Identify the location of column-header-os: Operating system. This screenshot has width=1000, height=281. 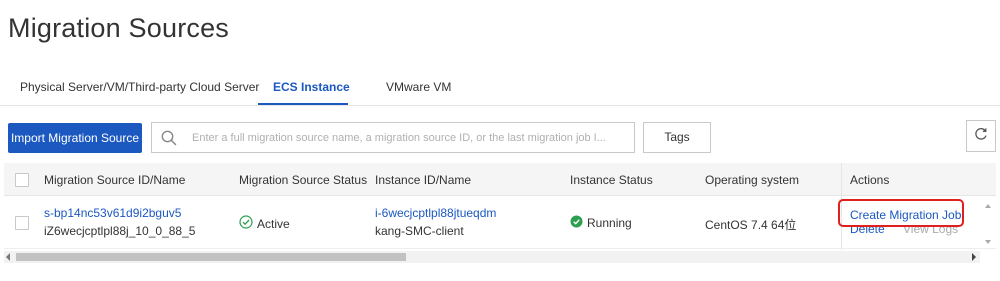
(752, 180).